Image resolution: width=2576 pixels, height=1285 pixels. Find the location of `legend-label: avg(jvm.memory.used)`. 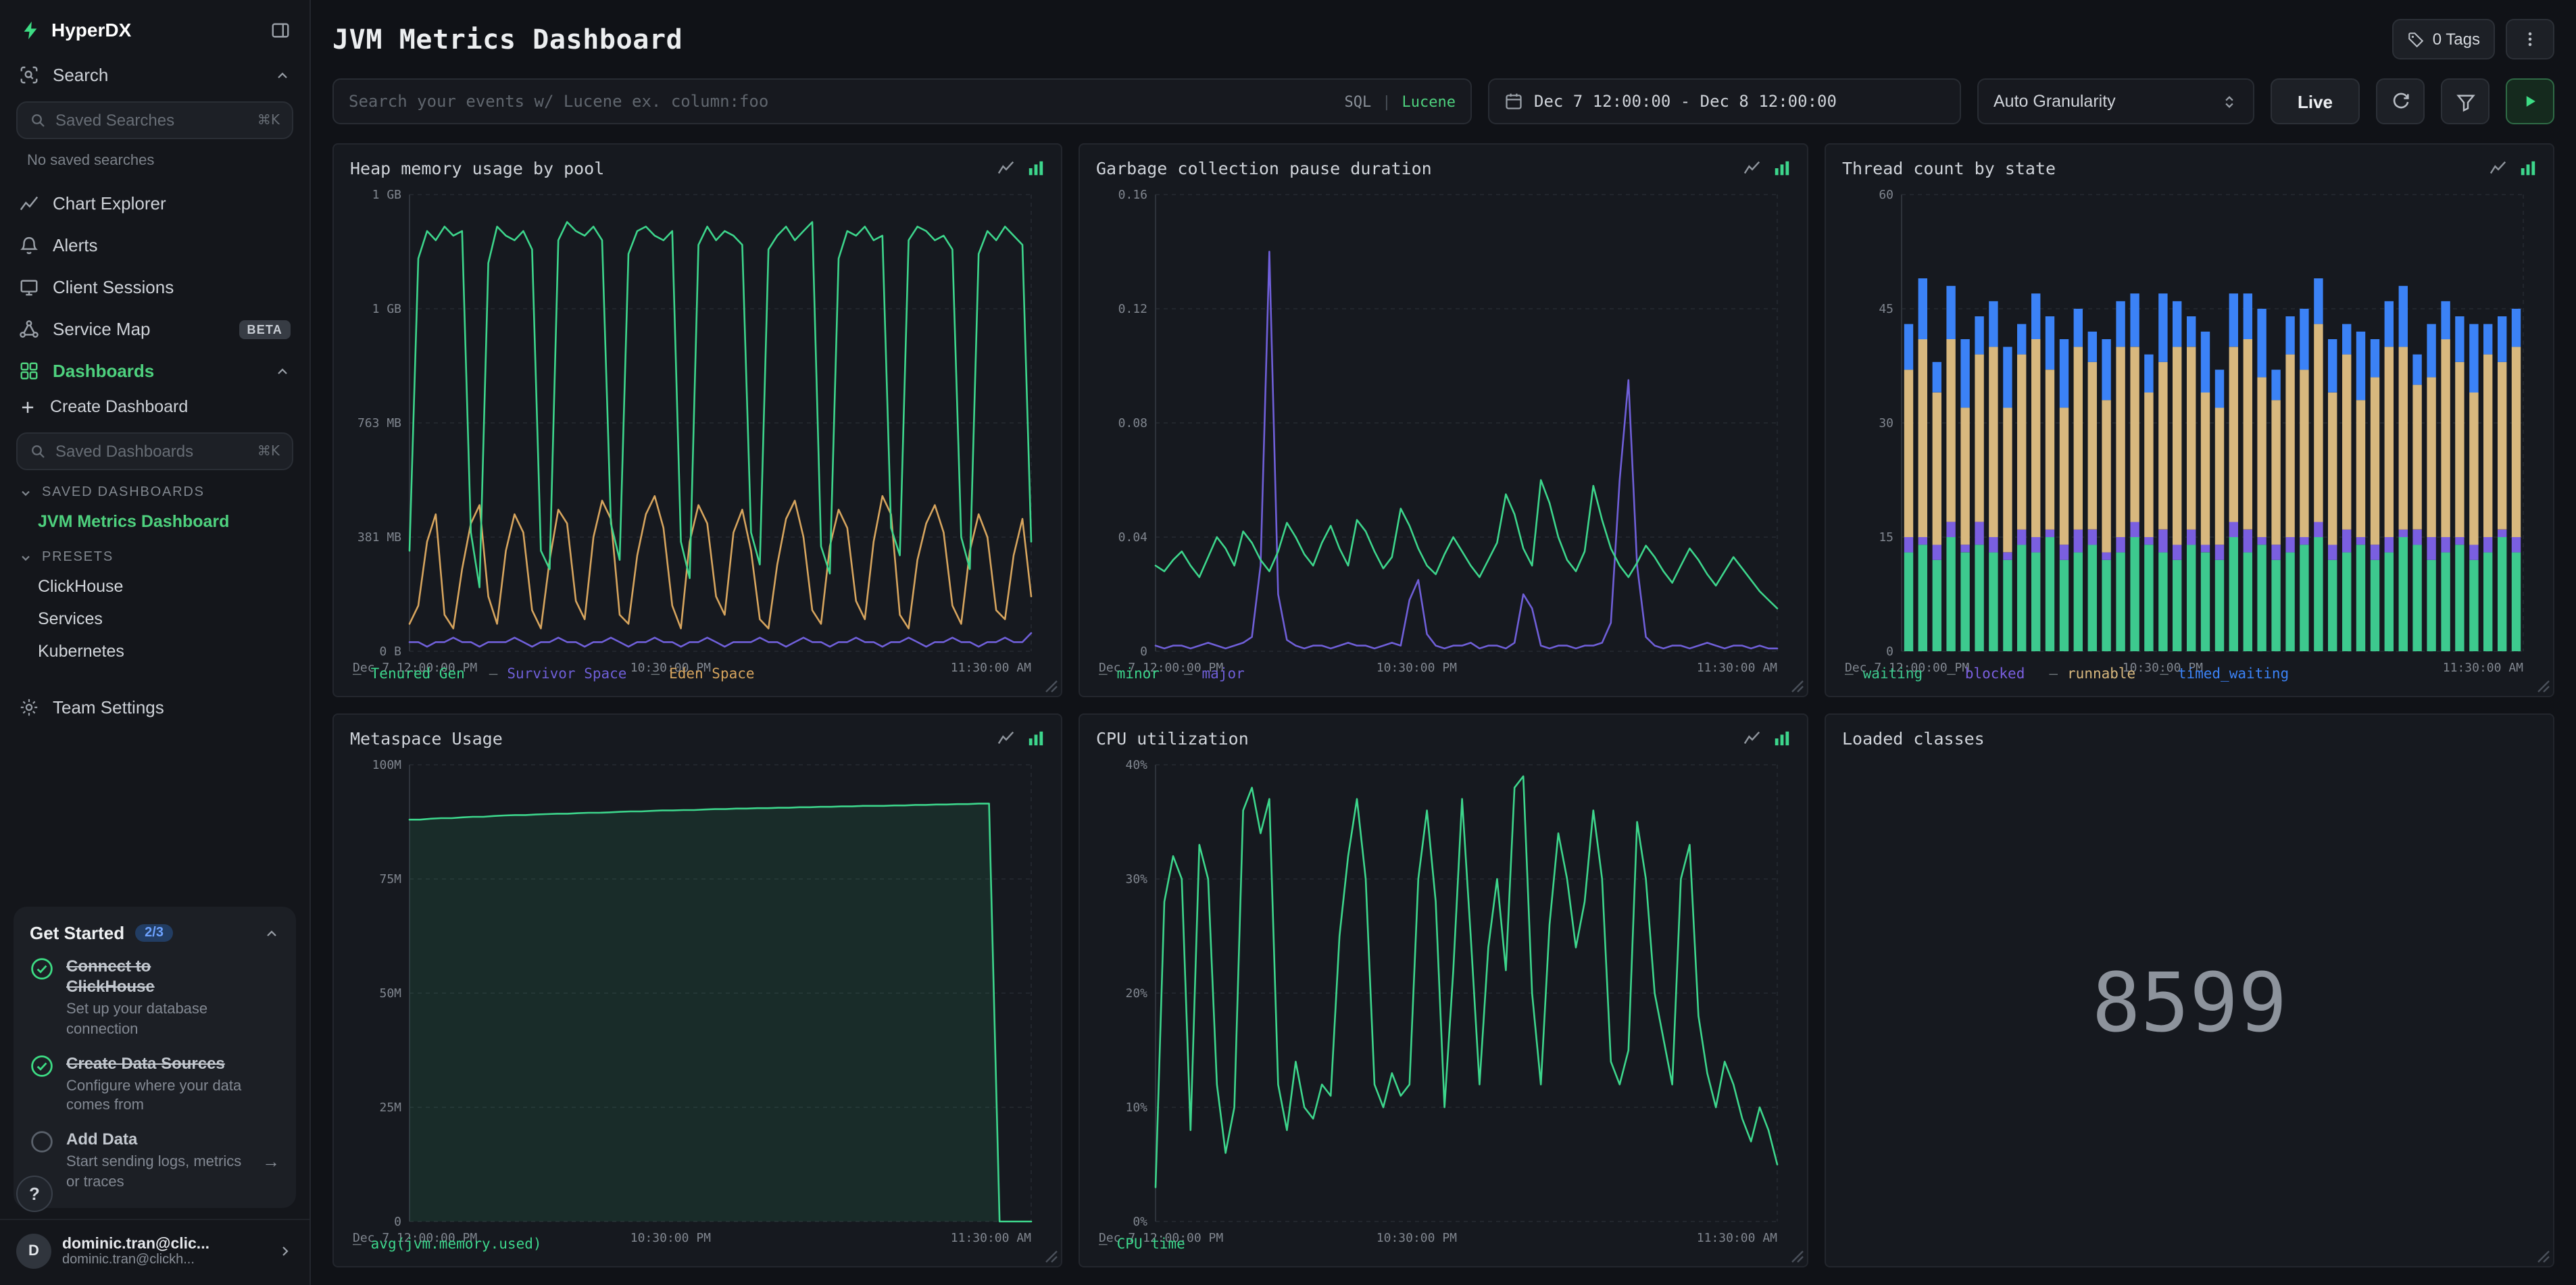

legend-label: avg(jvm.memory.used) is located at coordinates (456, 1244).